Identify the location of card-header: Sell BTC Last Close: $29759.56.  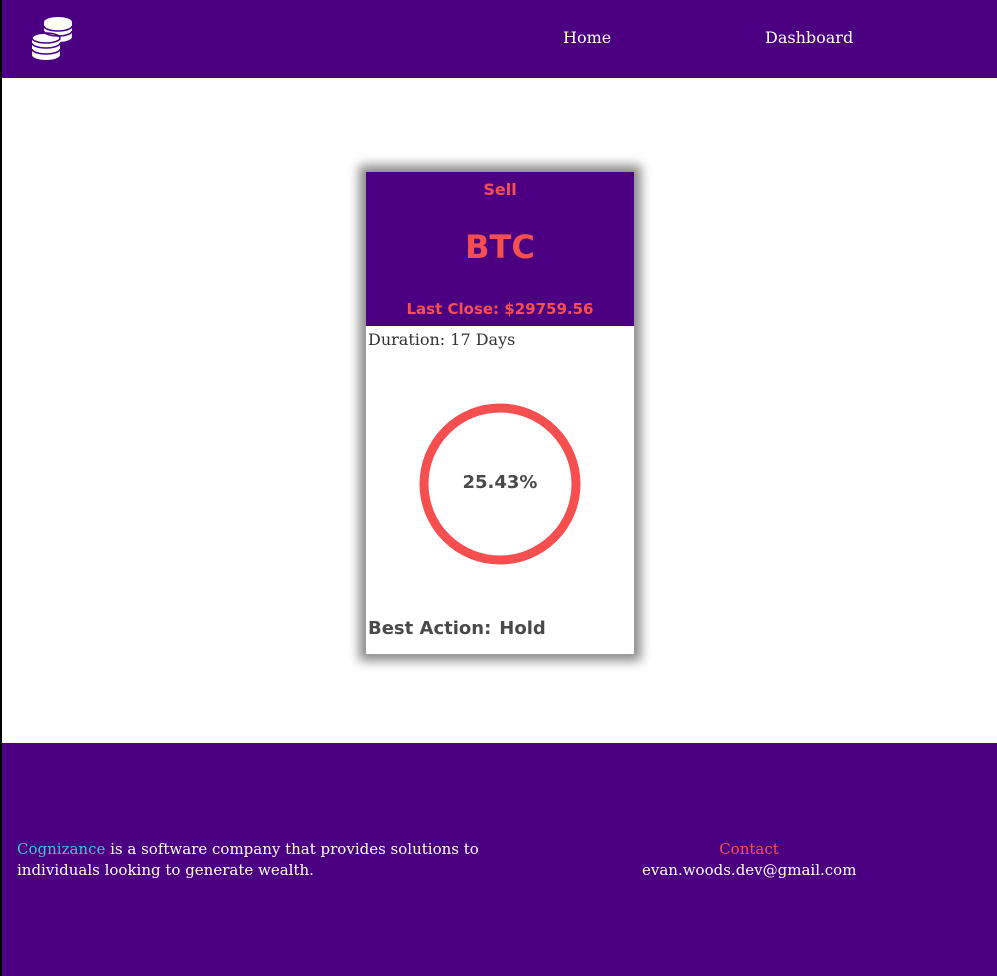
(500, 249).